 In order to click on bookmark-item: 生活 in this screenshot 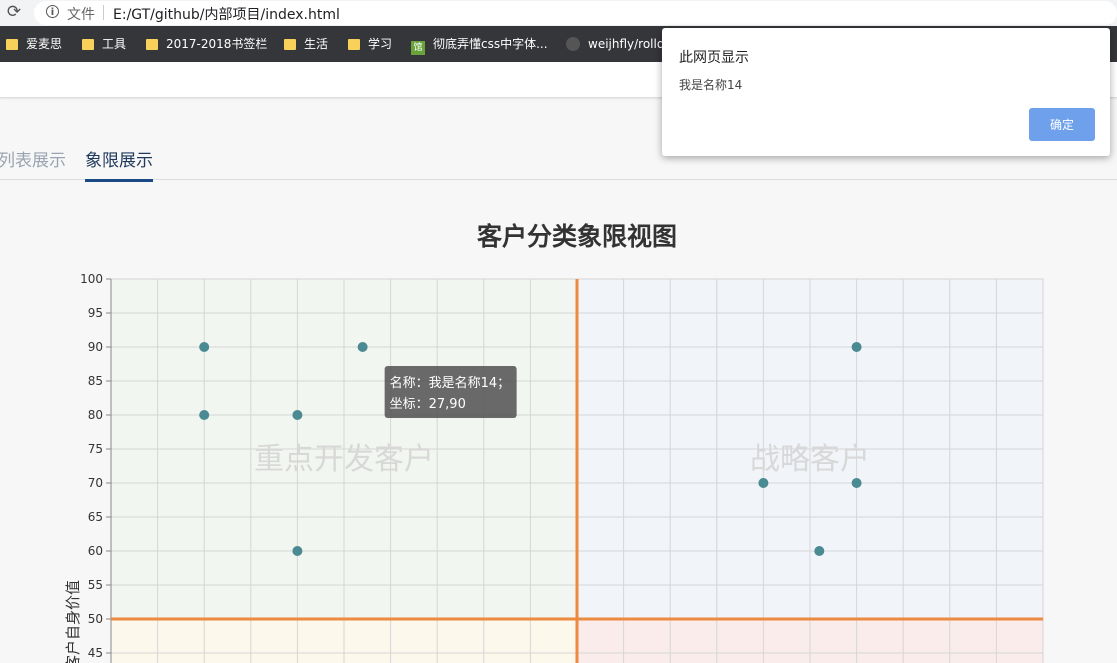, I will do `click(306, 44)`.